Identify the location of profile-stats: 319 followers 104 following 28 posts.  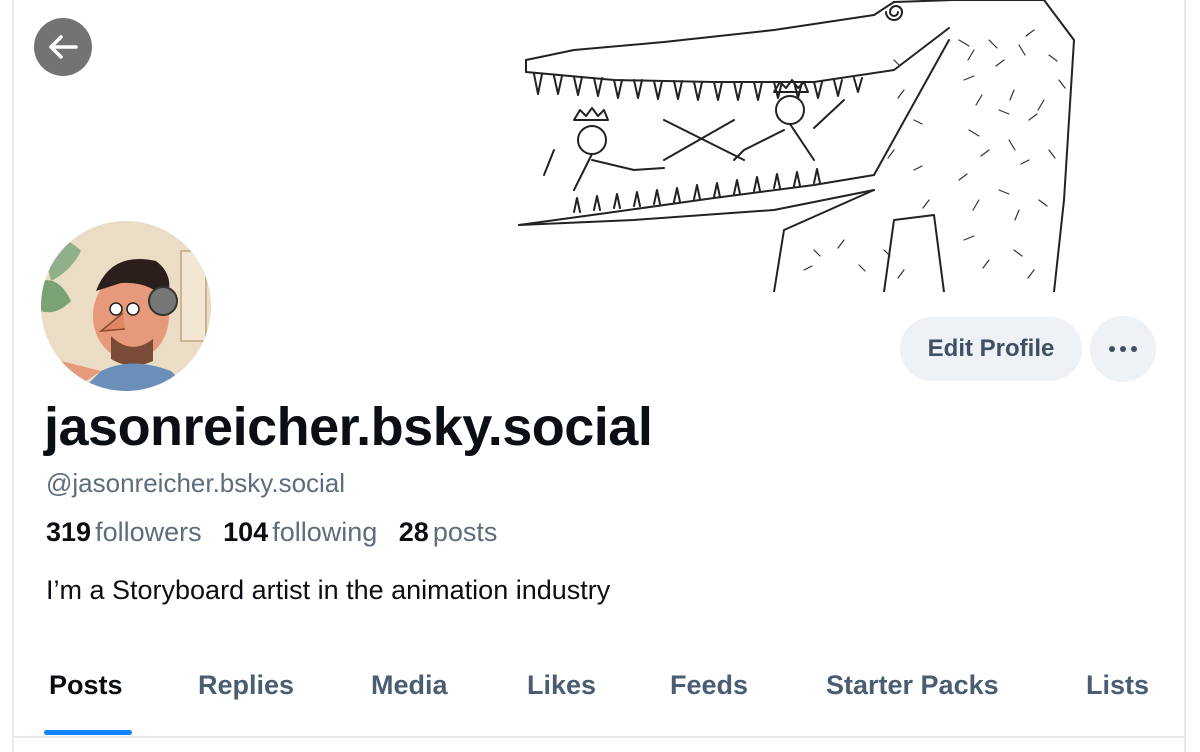
(278, 532).